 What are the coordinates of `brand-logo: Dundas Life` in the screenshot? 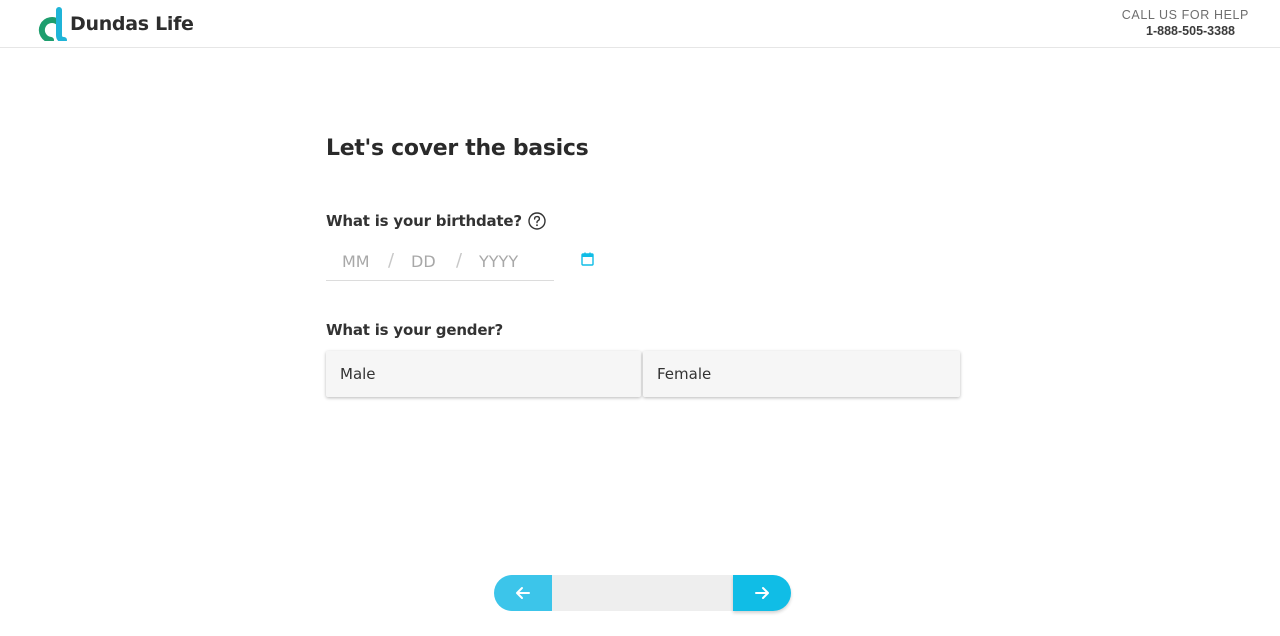 It's located at (115, 24).